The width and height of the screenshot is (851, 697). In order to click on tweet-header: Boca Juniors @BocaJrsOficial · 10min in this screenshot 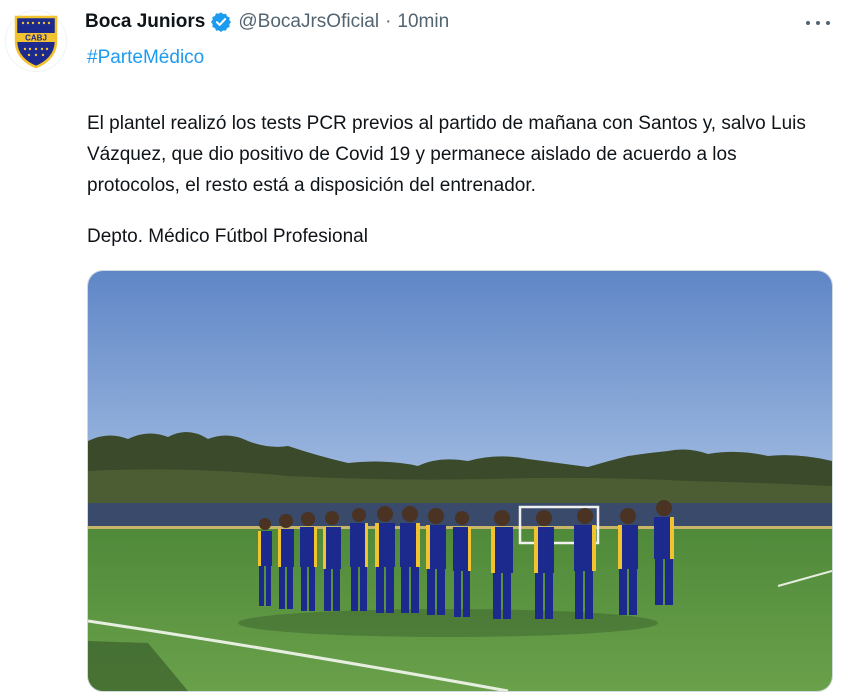, I will do `click(267, 22)`.